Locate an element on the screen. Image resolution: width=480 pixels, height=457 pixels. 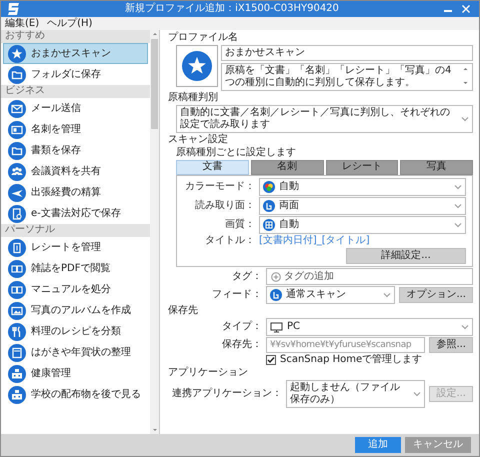
feed-dropdown: 通常スキャン is located at coordinates (331, 295).